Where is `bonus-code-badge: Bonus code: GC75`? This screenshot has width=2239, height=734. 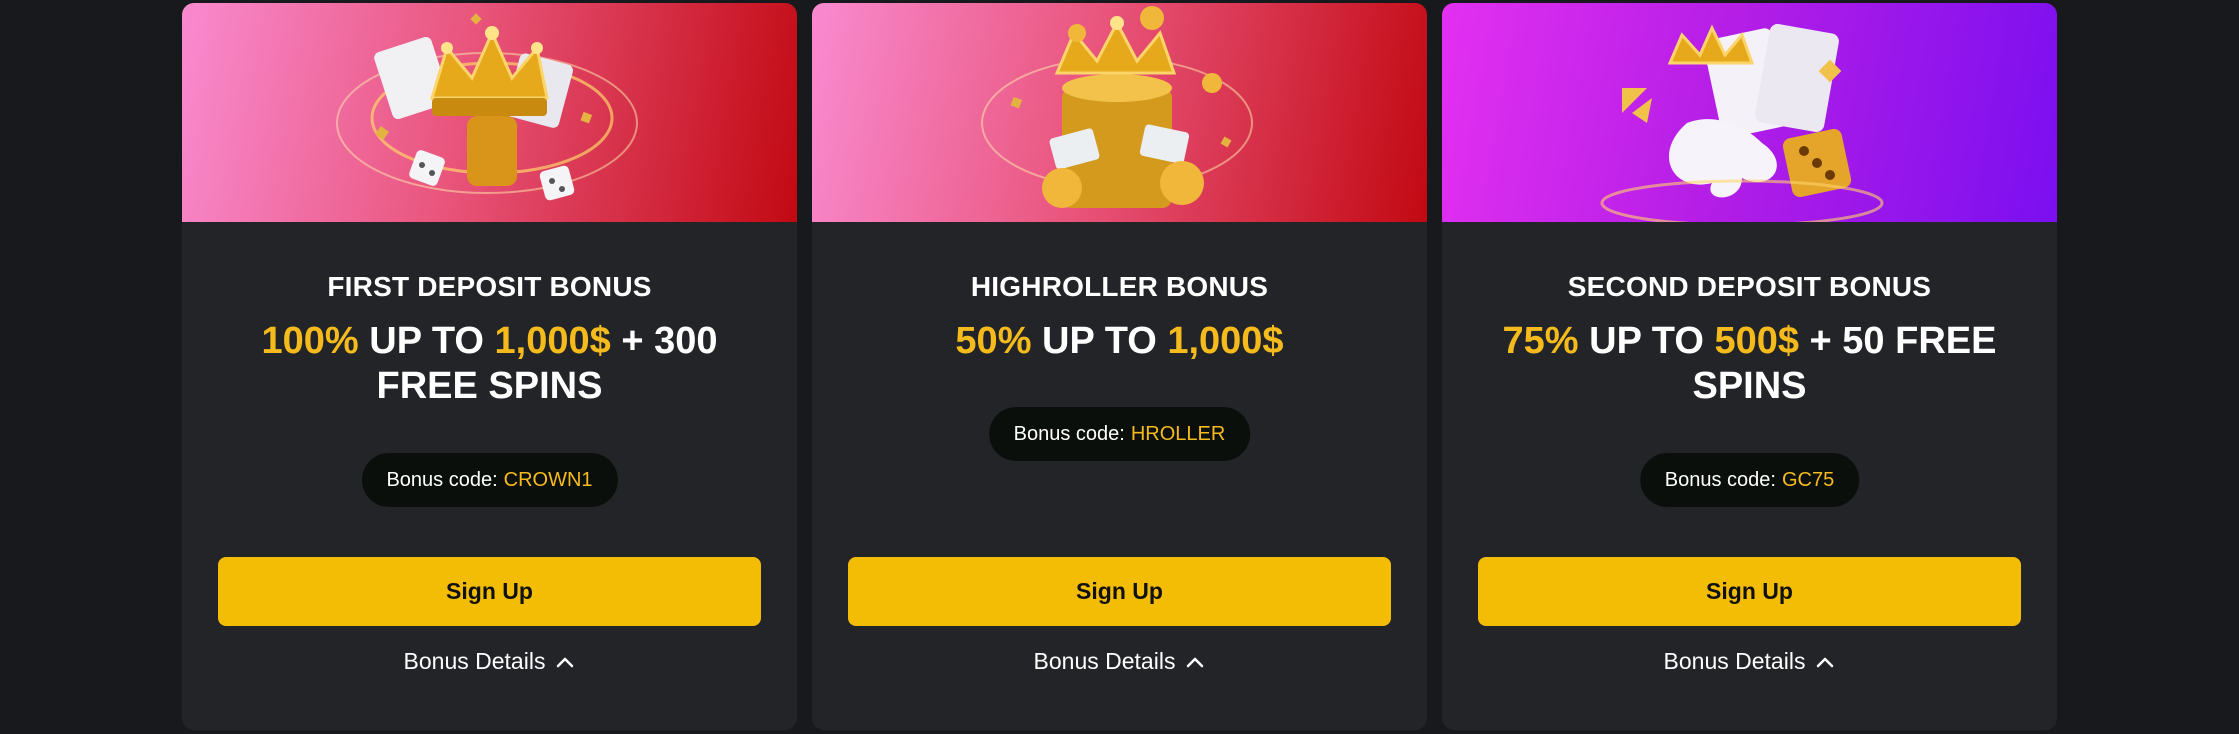 bonus-code-badge: Bonus code: GC75 is located at coordinates (1749, 480).